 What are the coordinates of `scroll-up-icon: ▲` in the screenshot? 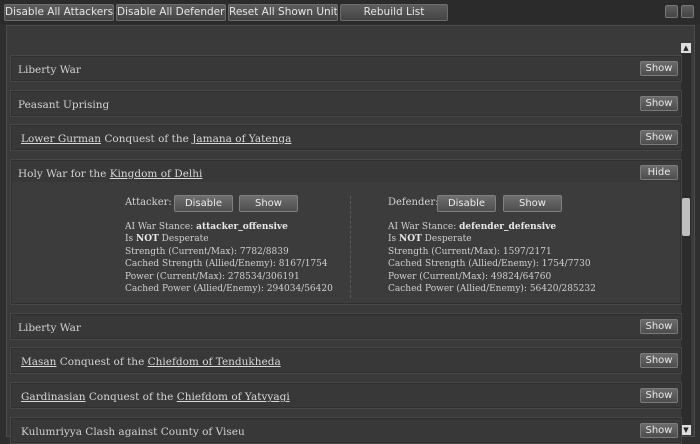 It's located at (686, 48).